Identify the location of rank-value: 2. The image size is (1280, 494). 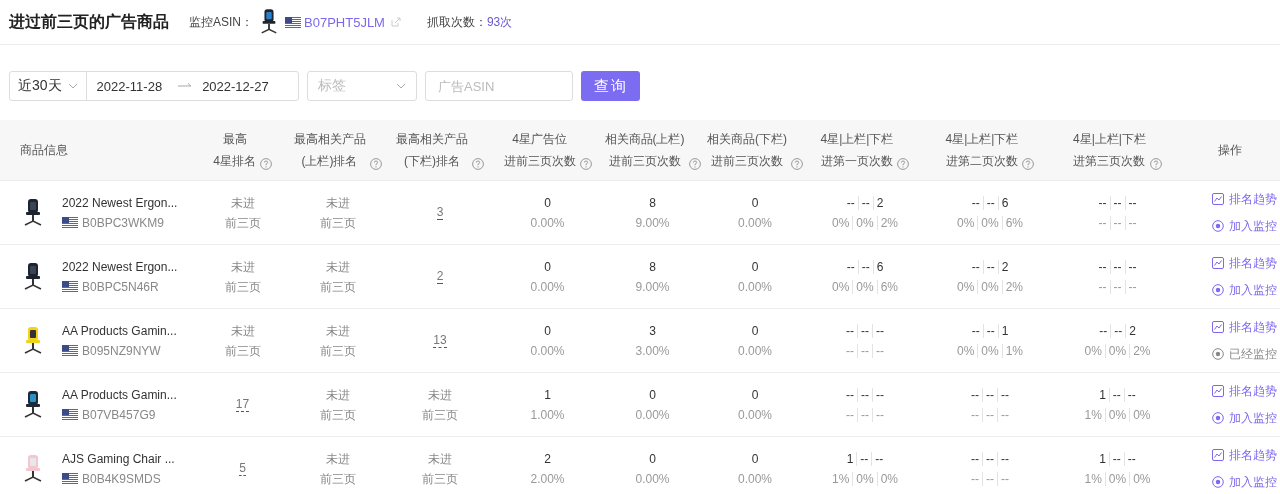
(440, 276).